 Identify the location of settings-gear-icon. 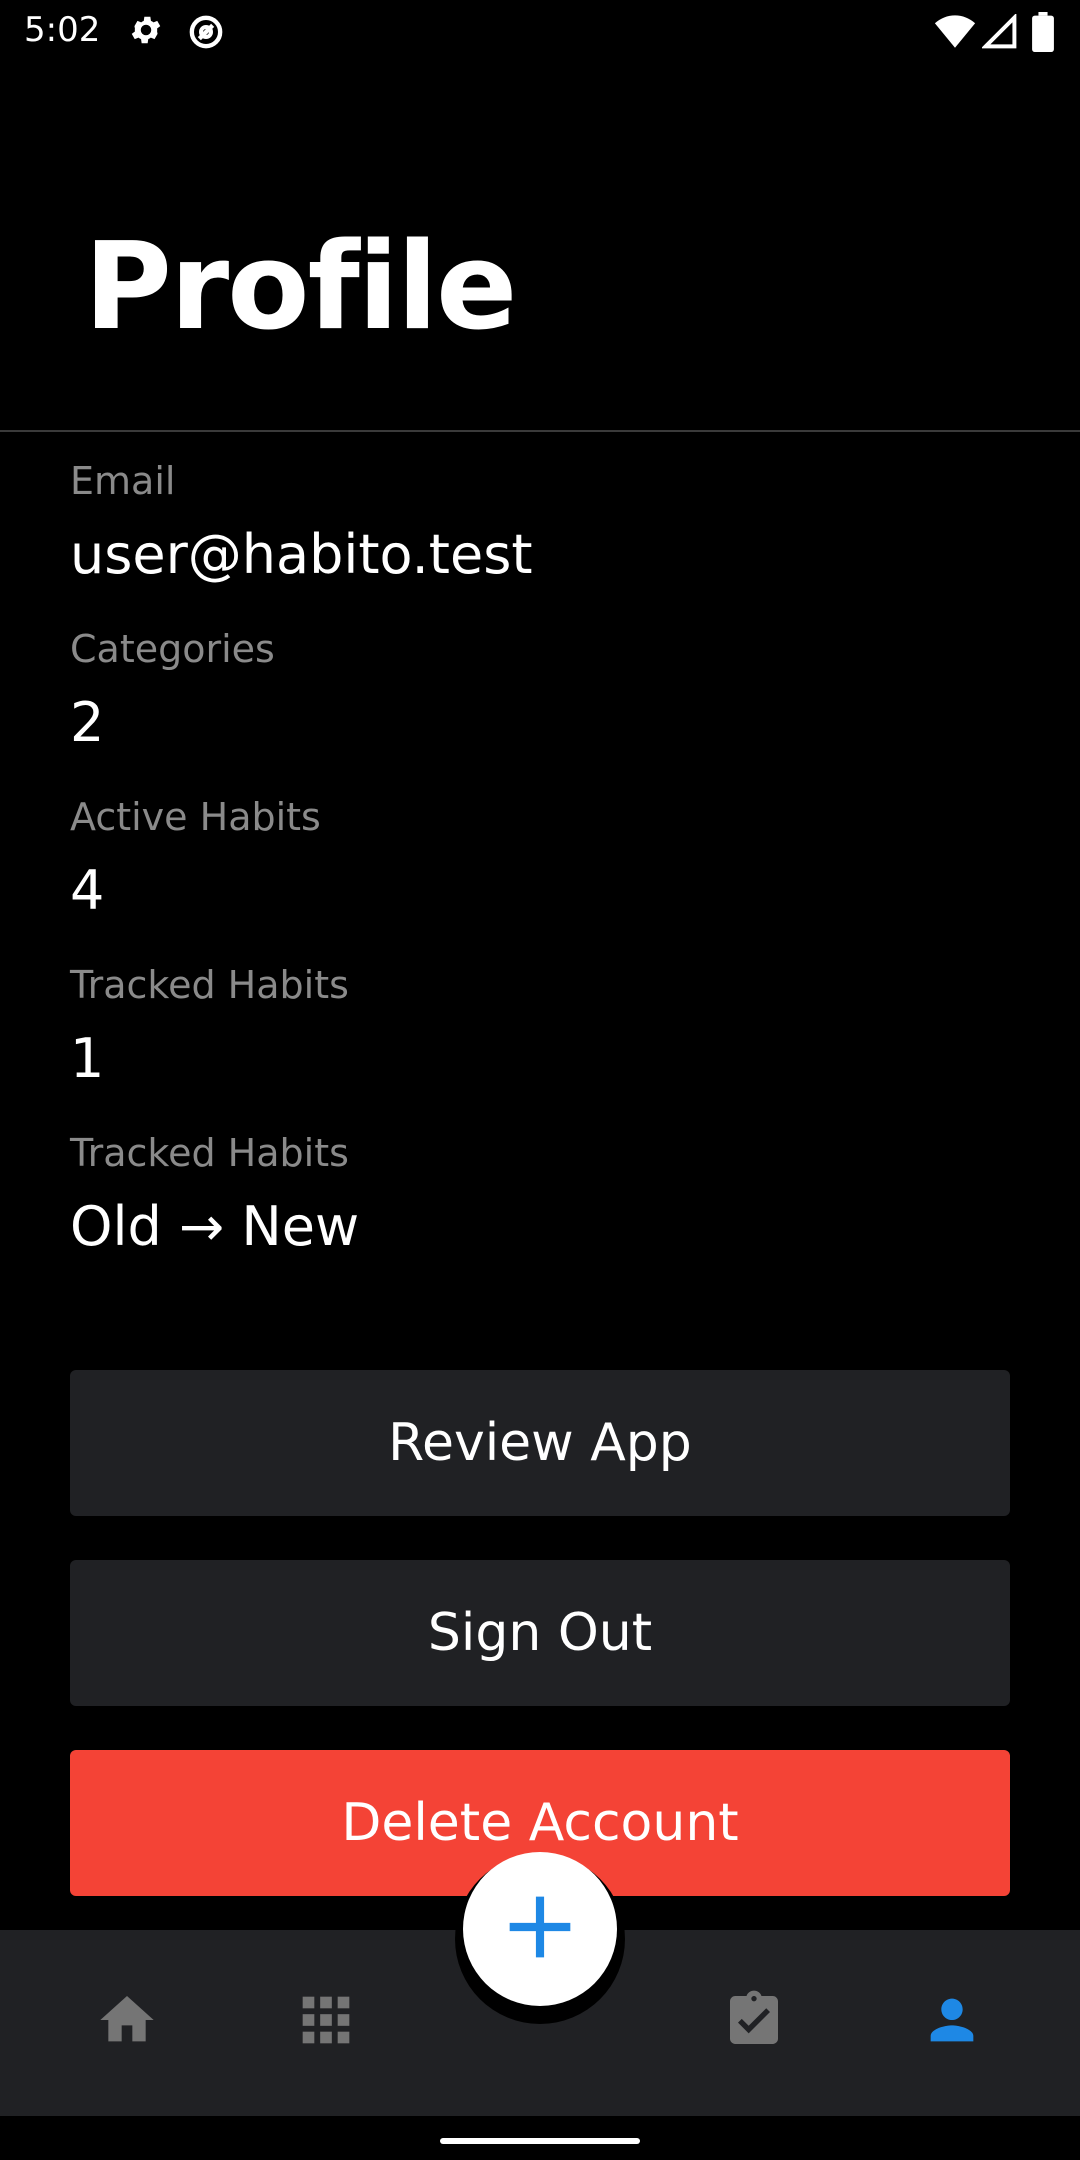
(146, 32).